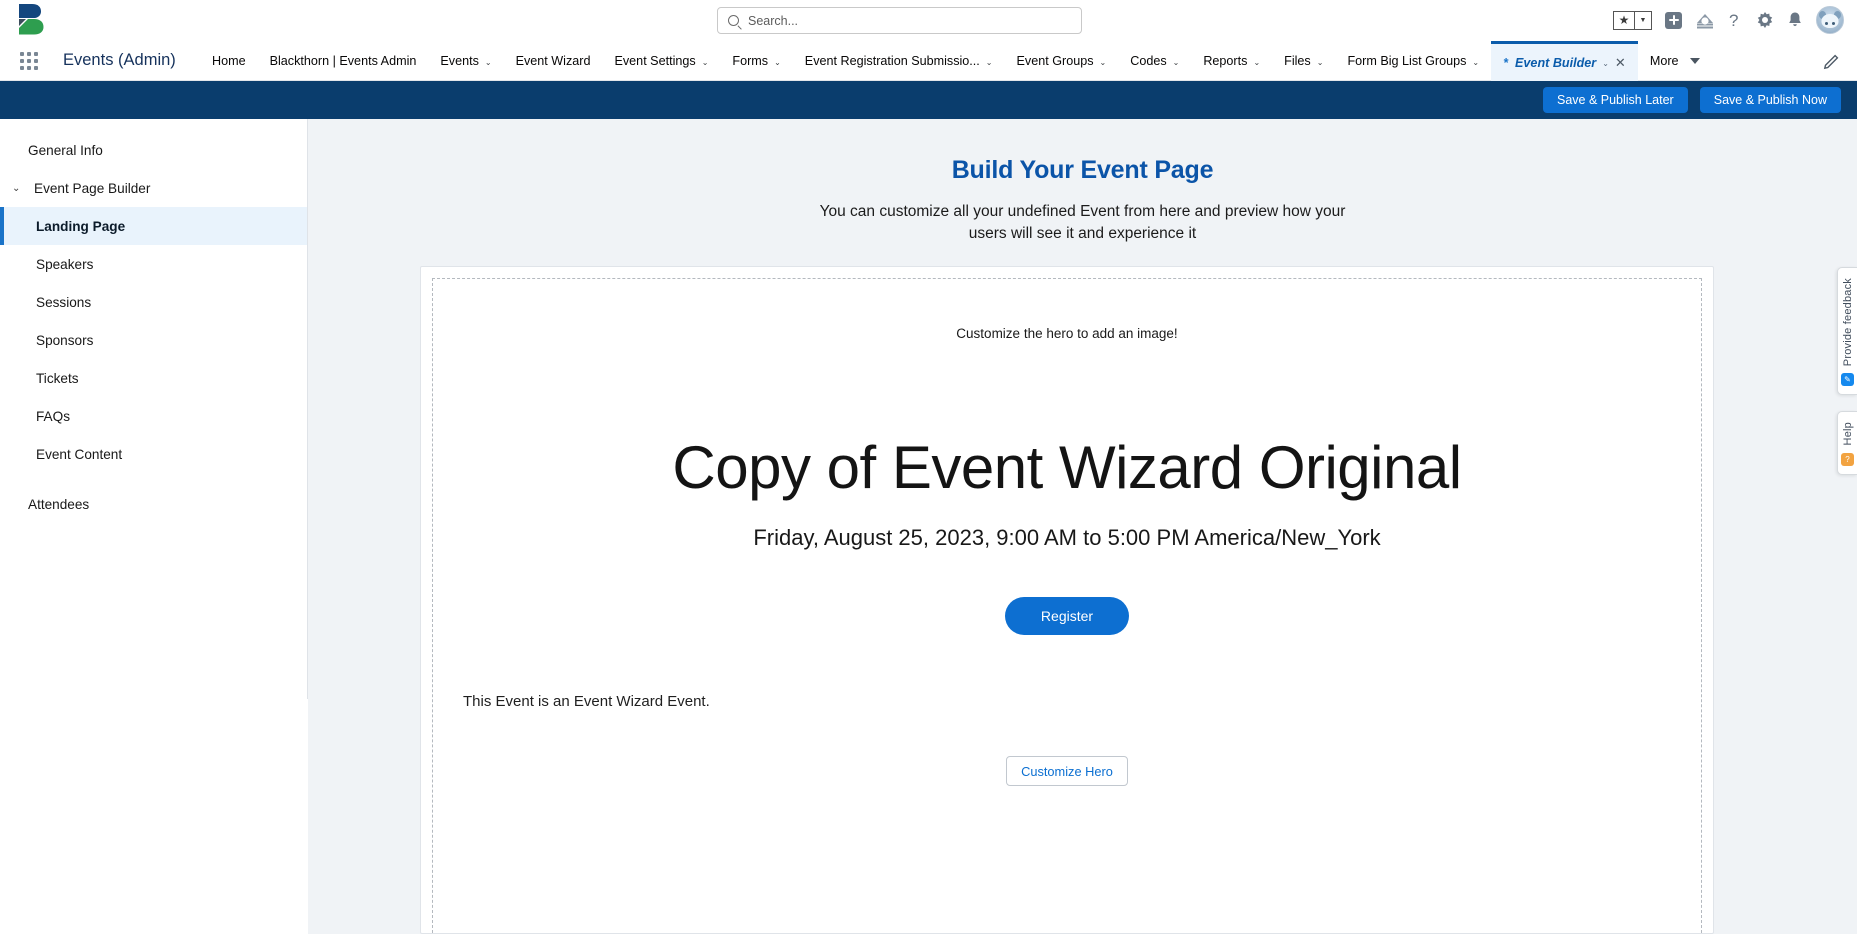 Image resolution: width=1857 pixels, height=934 pixels. I want to click on sidebar-item-label: FAQs, so click(53, 416).